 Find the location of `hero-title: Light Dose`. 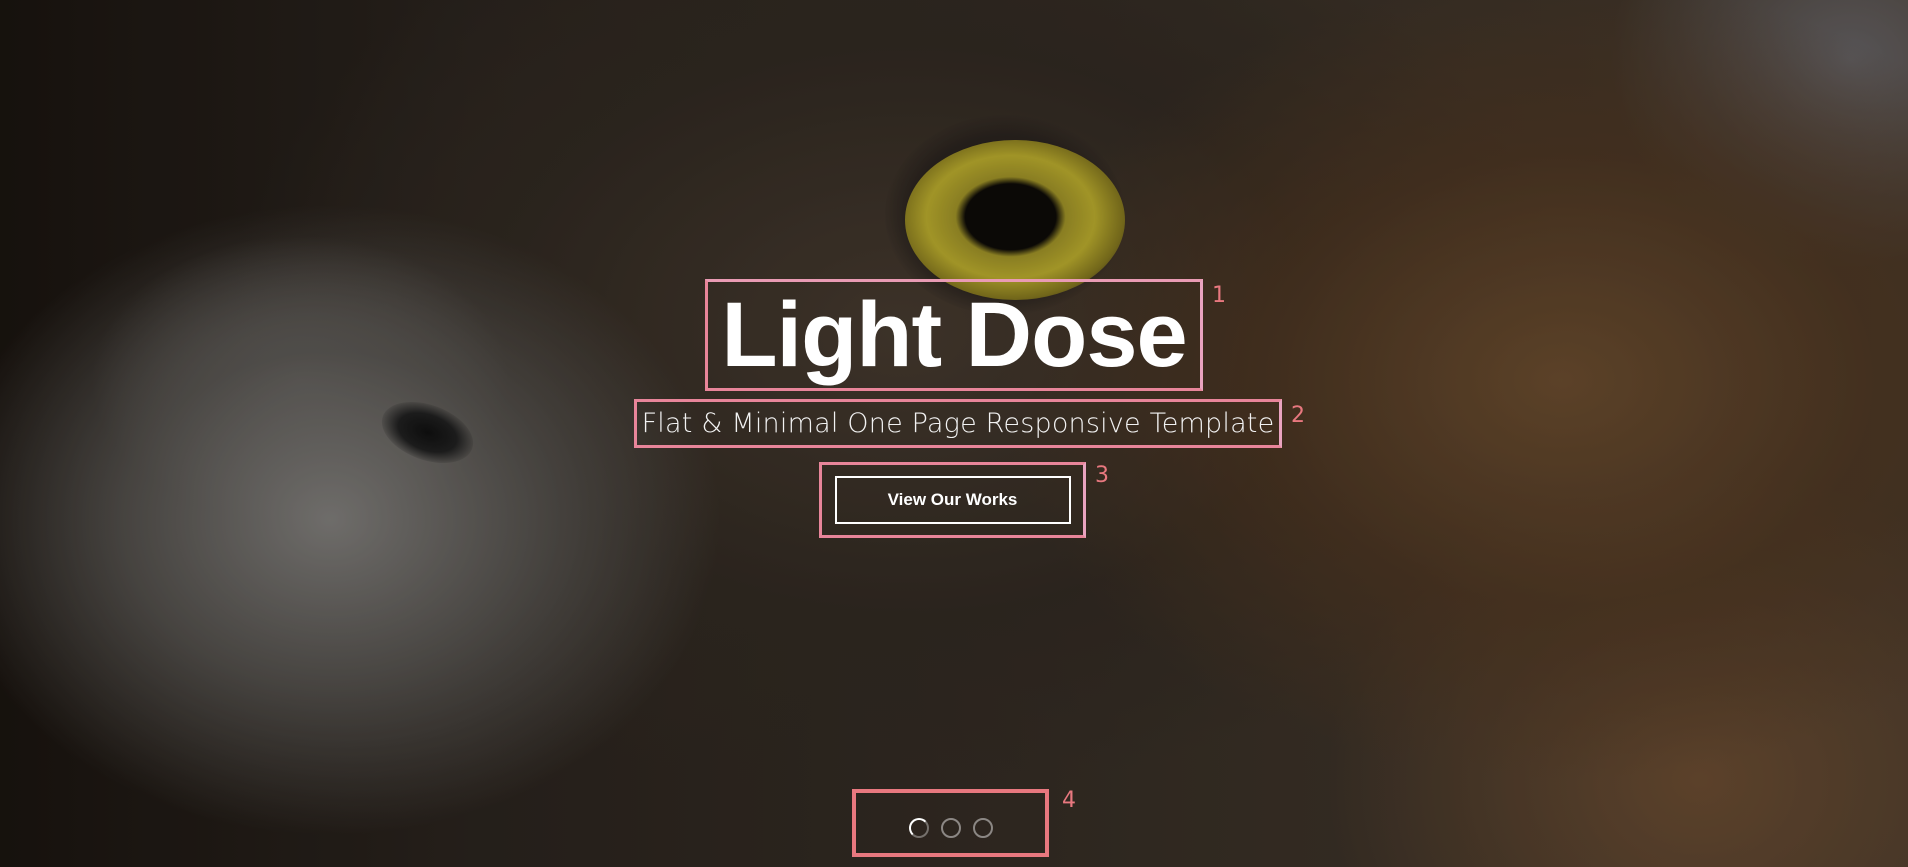

hero-title: Light Dose is located at coordinates (954, 335).